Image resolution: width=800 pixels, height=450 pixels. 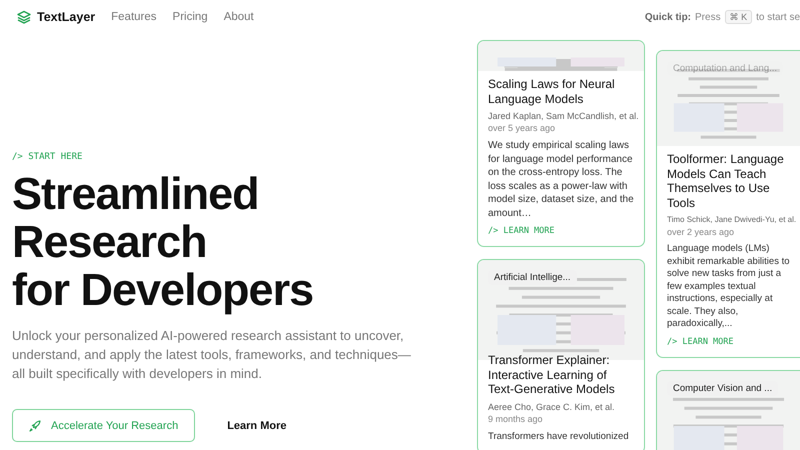 What do you see at coordinates (708, 17) in the screenshot?
I see `tip-text: Press` at bounding box center [708, 17].